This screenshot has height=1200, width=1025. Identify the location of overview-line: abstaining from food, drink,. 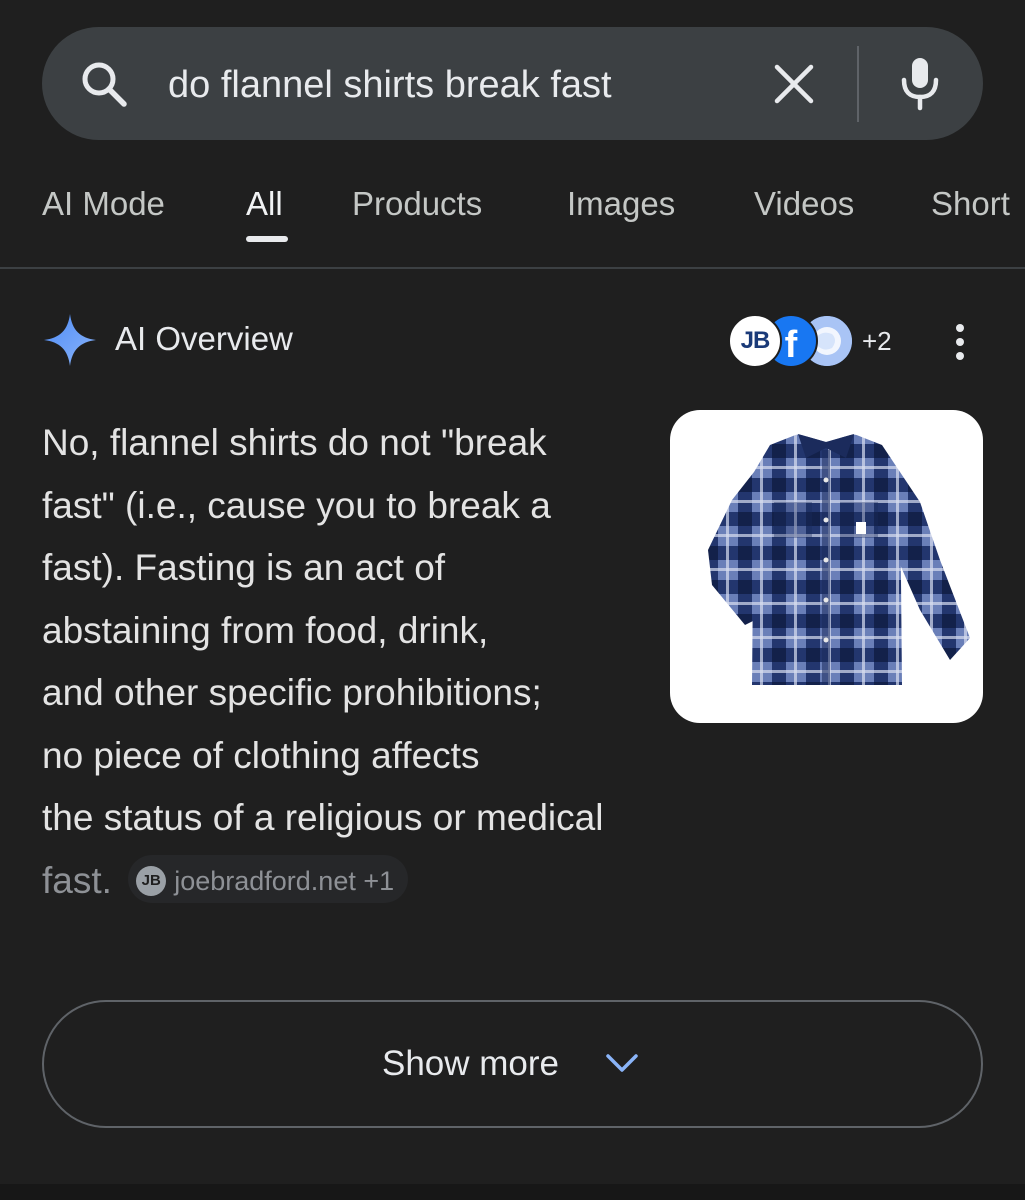
(265, 630).